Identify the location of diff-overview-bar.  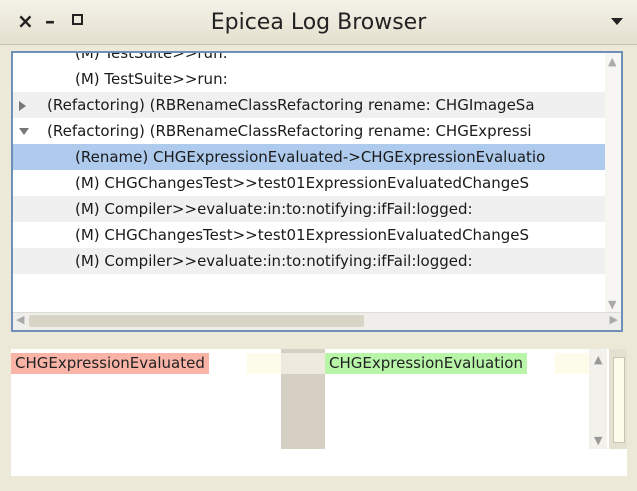
(618, 399).